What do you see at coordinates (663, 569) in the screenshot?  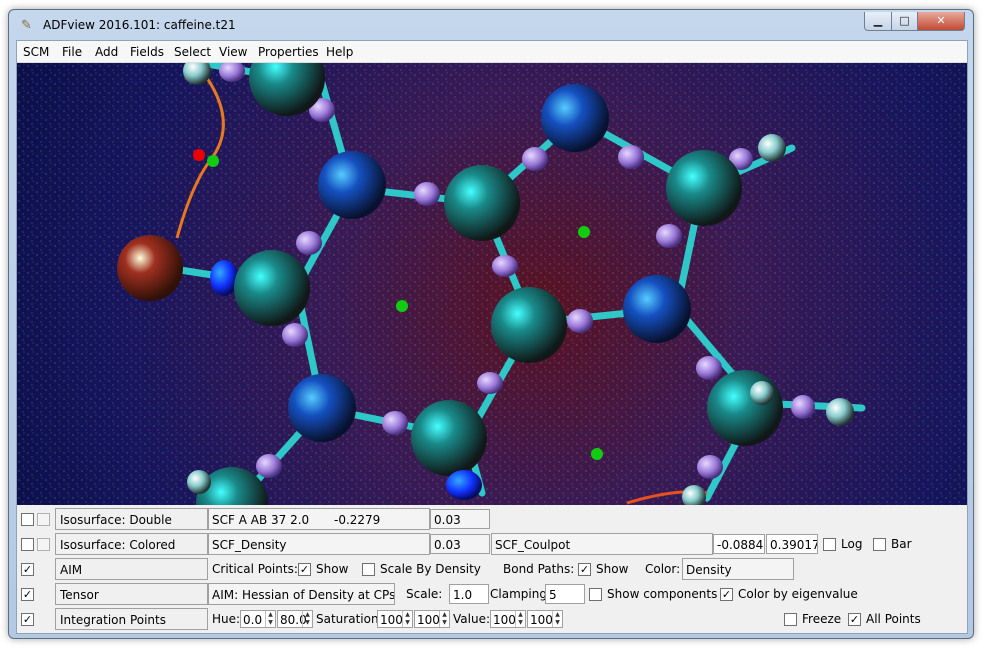 I see `color-label: Color:` at bounding box center [663, 569].